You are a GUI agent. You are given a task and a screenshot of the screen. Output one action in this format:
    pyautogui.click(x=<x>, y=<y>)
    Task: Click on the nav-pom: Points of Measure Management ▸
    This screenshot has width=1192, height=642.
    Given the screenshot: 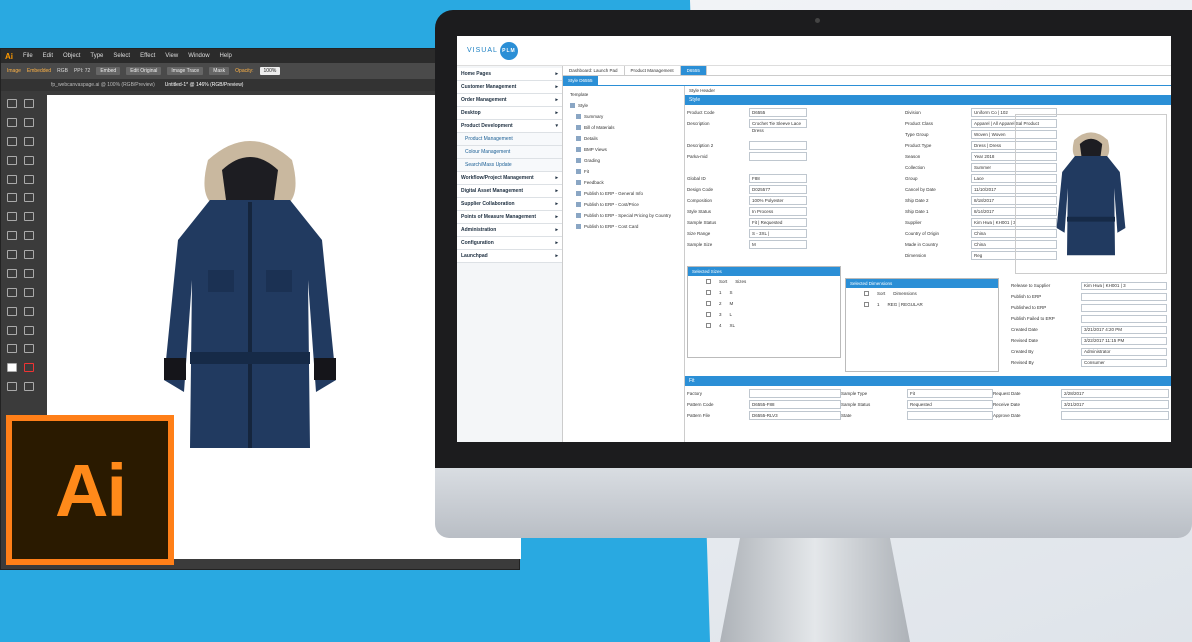 What is the action you would take?
    pyautogui.click(x=509, y=217)
    